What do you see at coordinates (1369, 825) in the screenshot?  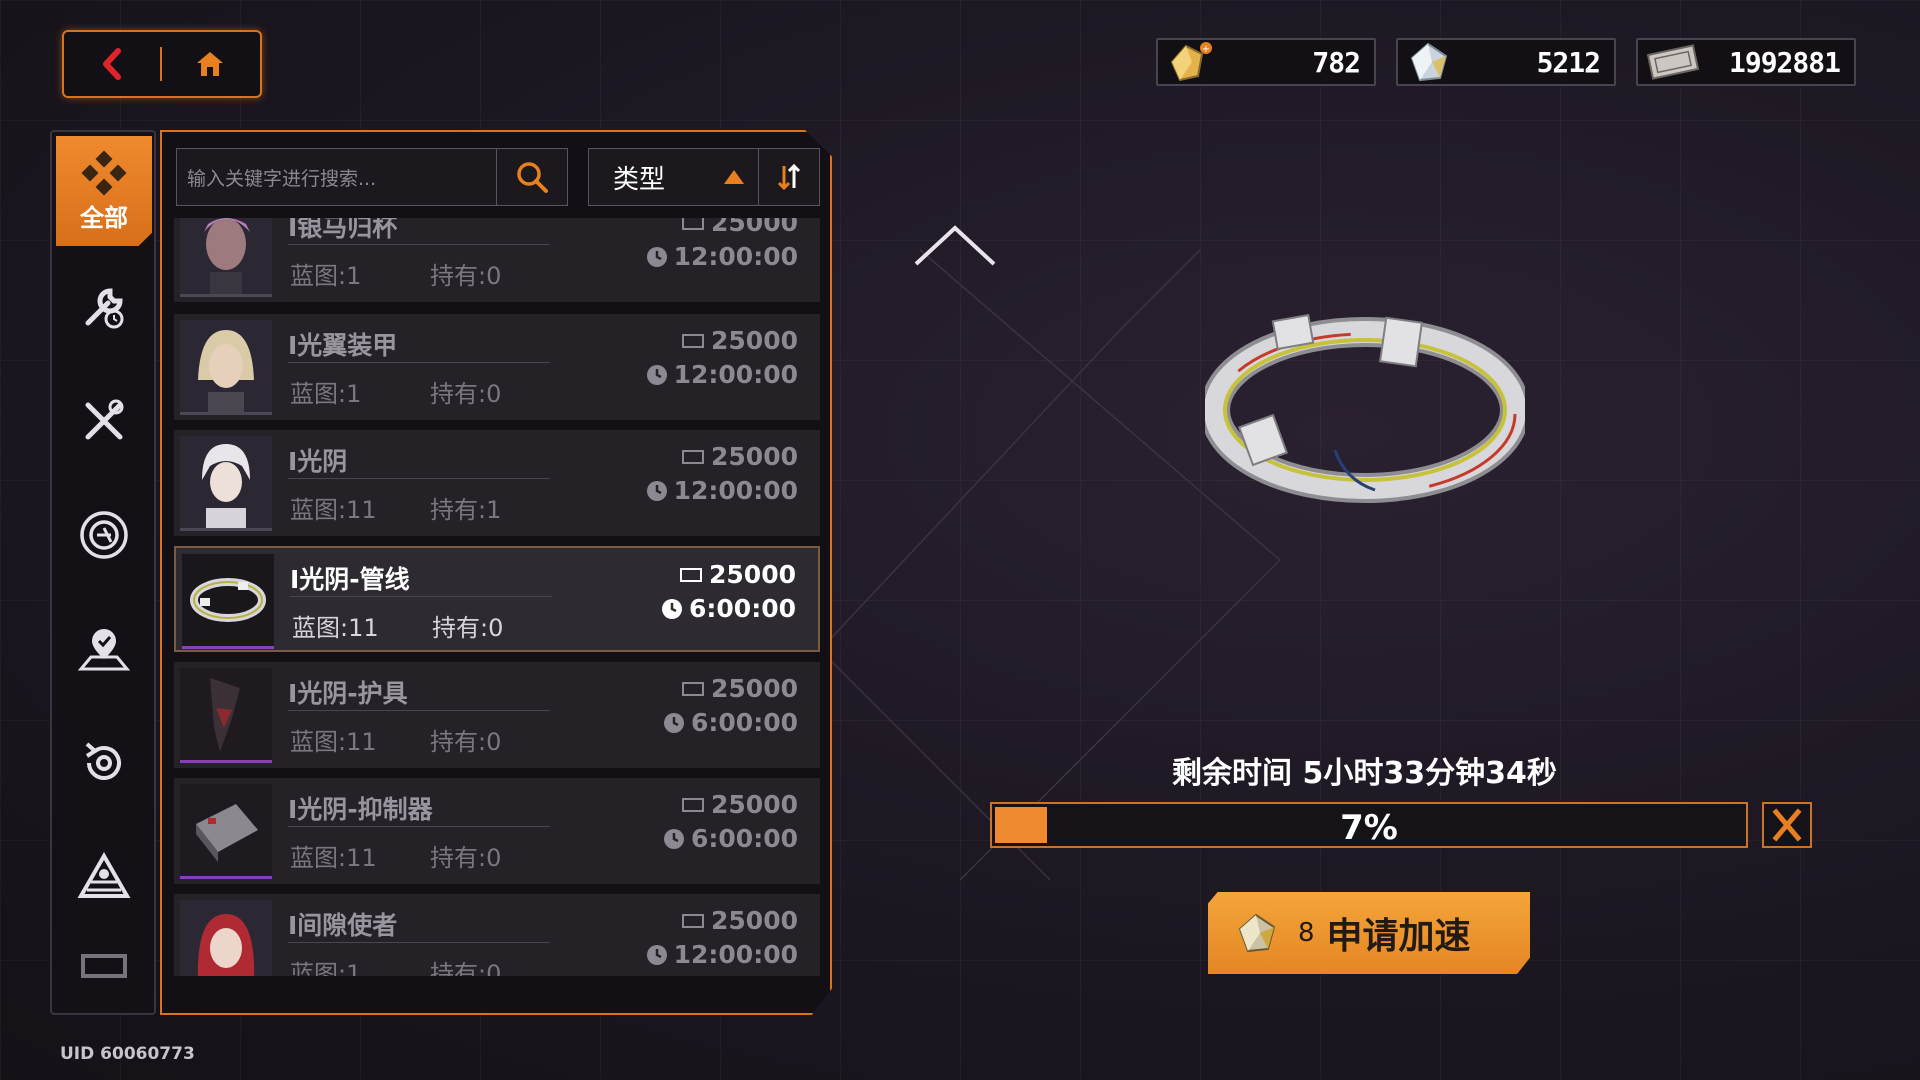 I see `progress-bar: 7%` at bounding box center [1369, 825].